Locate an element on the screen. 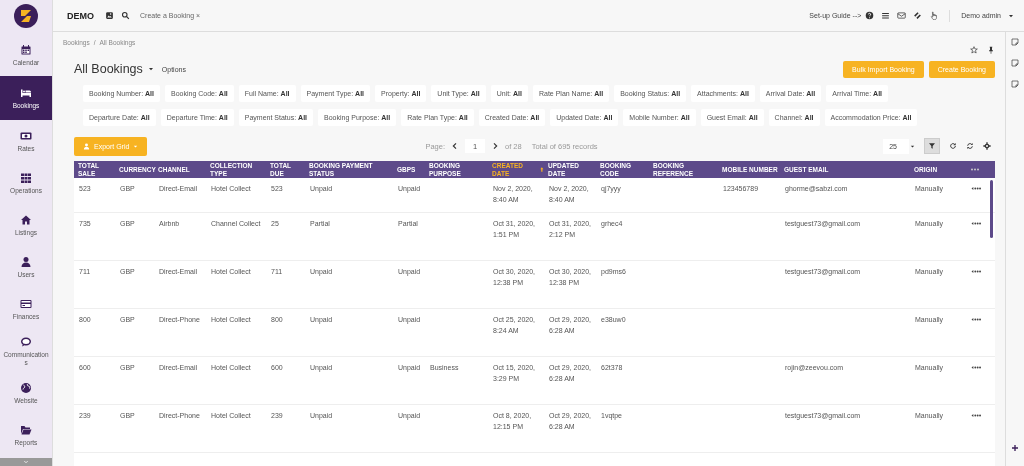 This screenshot has width=1024, height=466. scrollbar is located at coordinates (991, 209).